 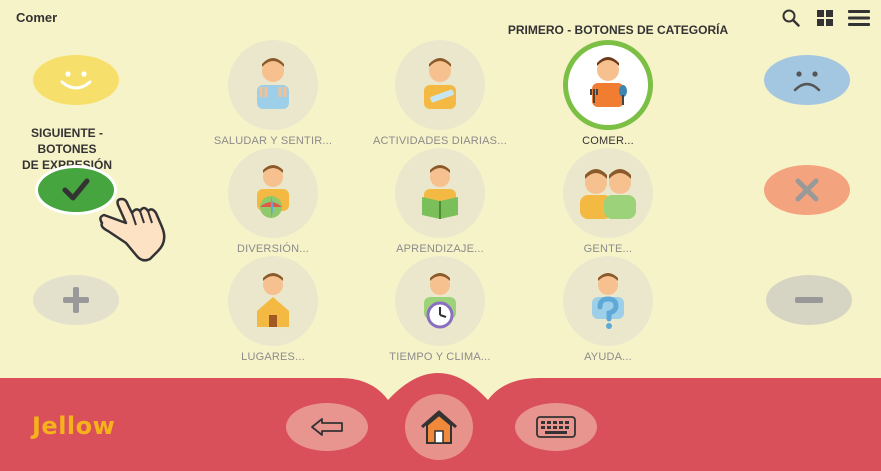 I want to click on home-button, so click(x=439, y=427).